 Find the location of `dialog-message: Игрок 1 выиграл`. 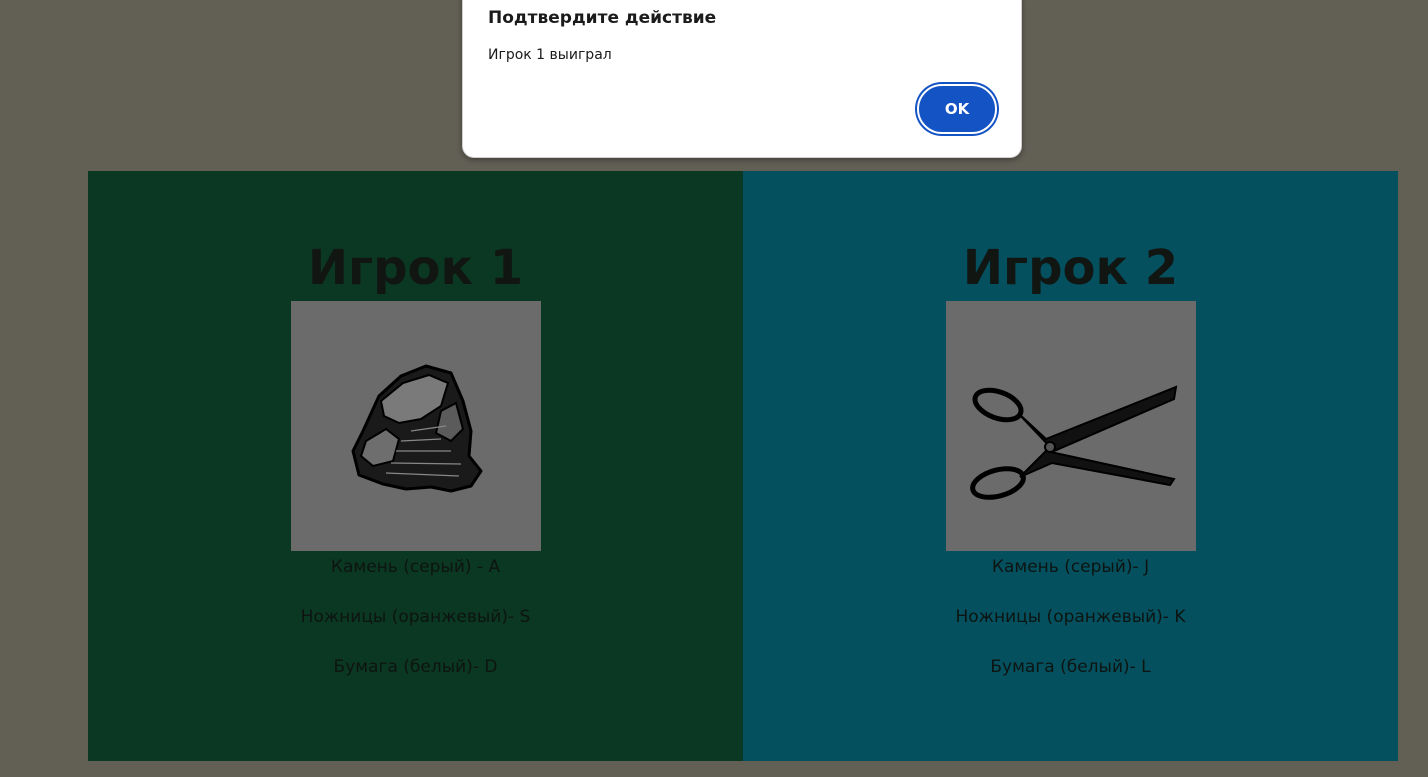

dialog-message: Игрок 1 выиграл is located at coordinates (550, 55).